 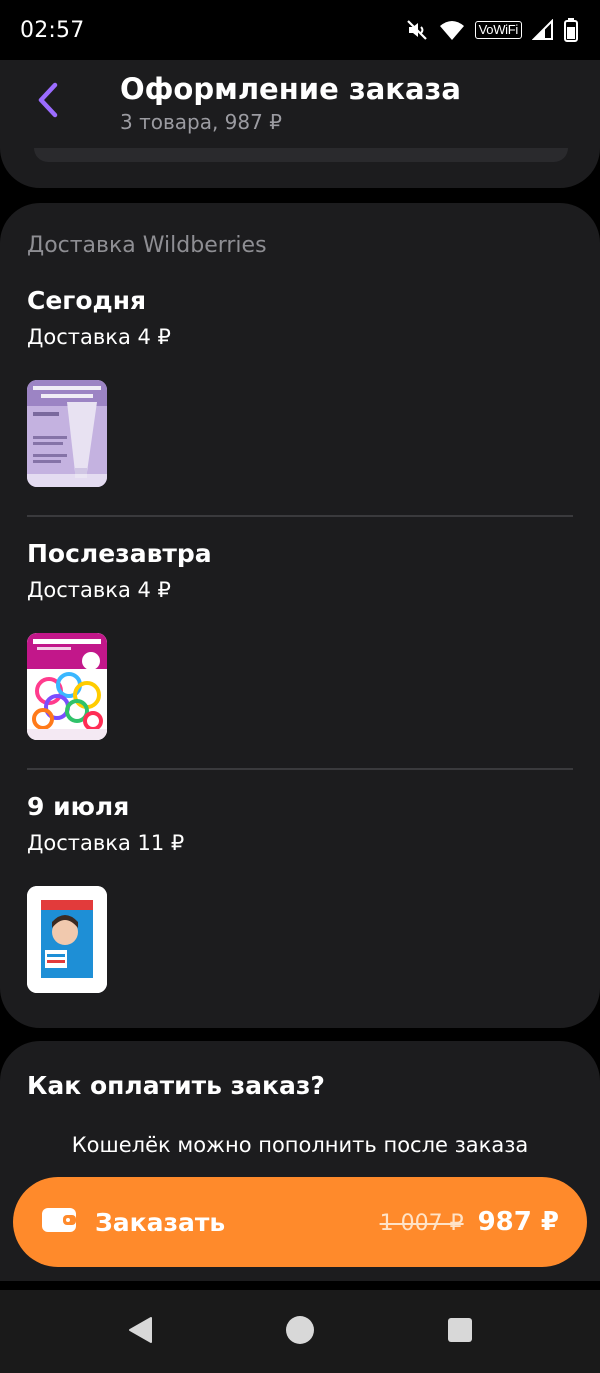 I want to click on status-icons: VoWiFi, so click(x=491, y=30).